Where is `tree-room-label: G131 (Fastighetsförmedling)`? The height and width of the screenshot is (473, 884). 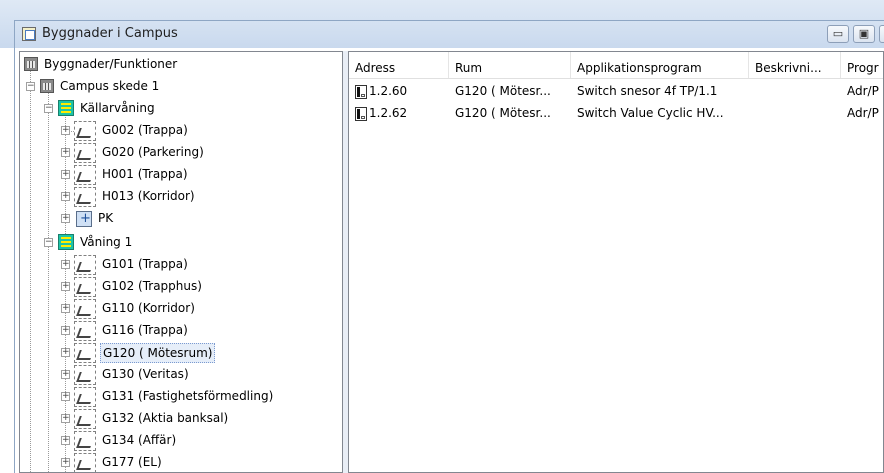 tree-room-label: G131 (Fastighetsförmedling) is located at coordinates (188, 396).